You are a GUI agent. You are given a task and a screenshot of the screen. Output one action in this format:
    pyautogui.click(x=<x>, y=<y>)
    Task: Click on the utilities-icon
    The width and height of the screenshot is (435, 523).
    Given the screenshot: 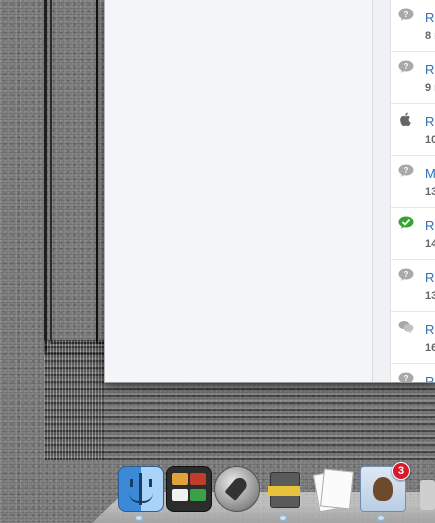 What is the action you would take?
    pyautogui.click(x=284, y=488)
    